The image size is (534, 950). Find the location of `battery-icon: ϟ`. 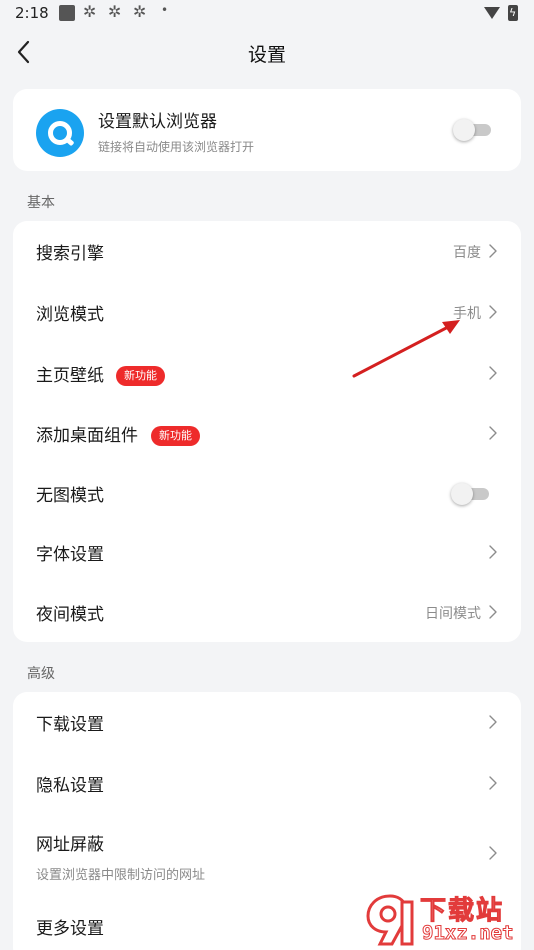

battery-icon: ϟ is located at coordinates (513, 13).